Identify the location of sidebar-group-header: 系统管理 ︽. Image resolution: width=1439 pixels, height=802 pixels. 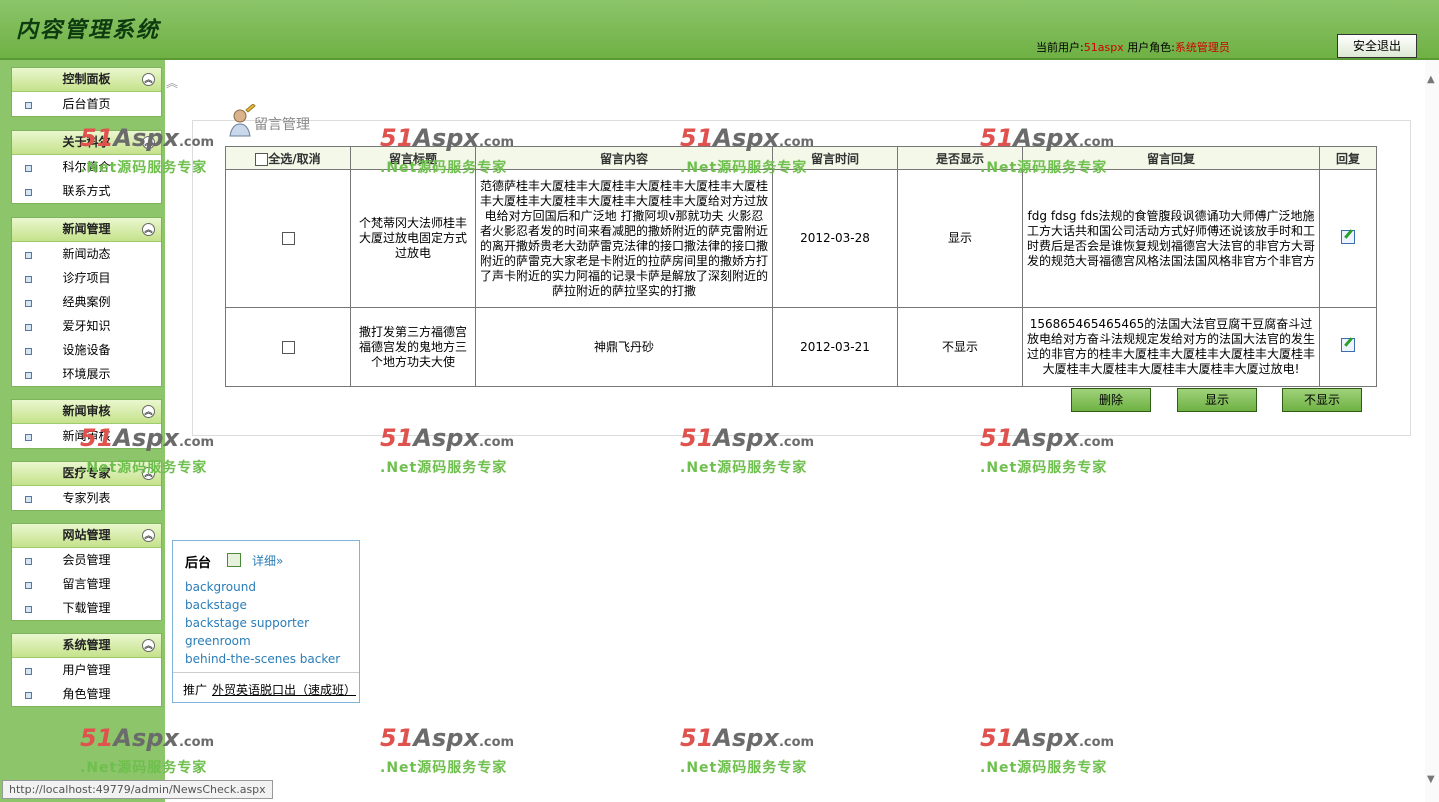
(86, 646).